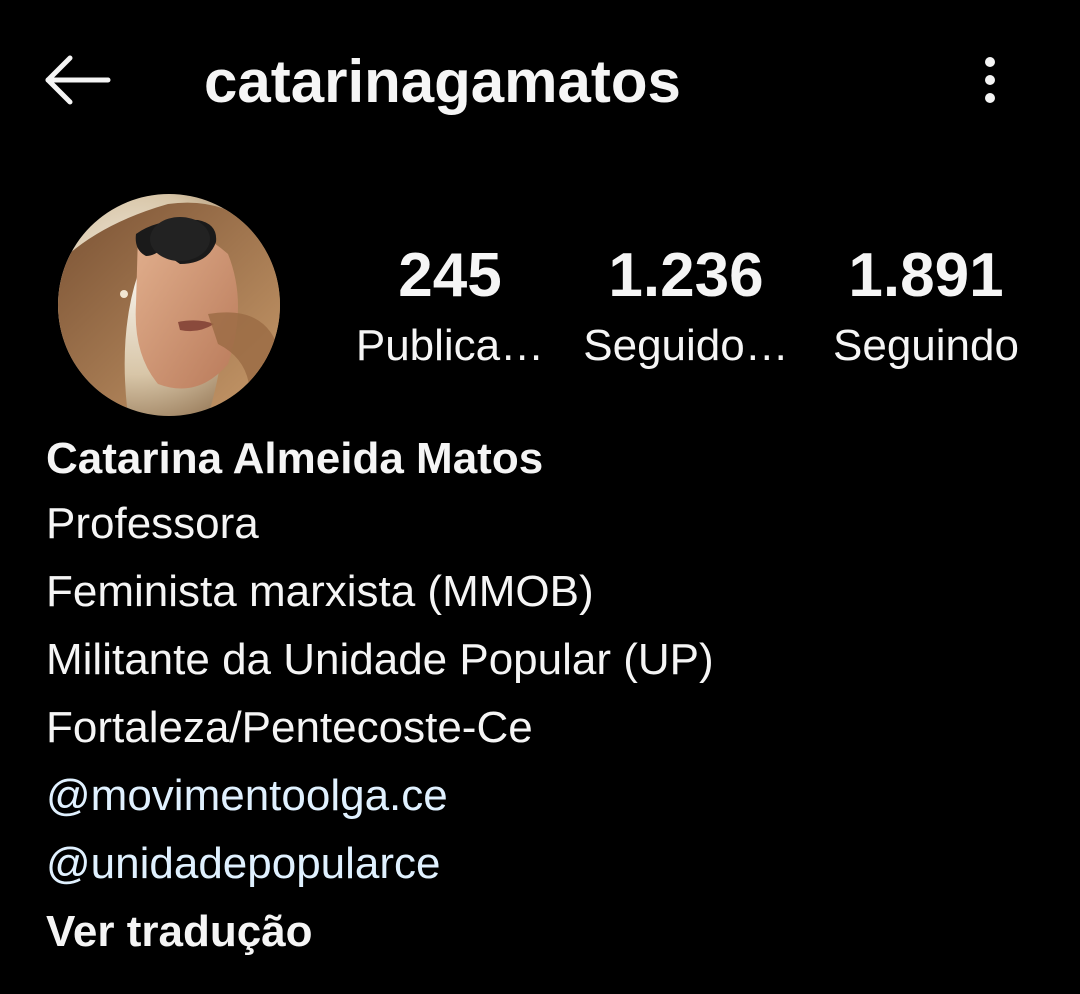 Image resolution: width=1080 pixels, height=994 pixels. Describe the element at coordinates (546, 864) in the screenshot. I see `bio-mention-link: @unidadepopularce` at that location.